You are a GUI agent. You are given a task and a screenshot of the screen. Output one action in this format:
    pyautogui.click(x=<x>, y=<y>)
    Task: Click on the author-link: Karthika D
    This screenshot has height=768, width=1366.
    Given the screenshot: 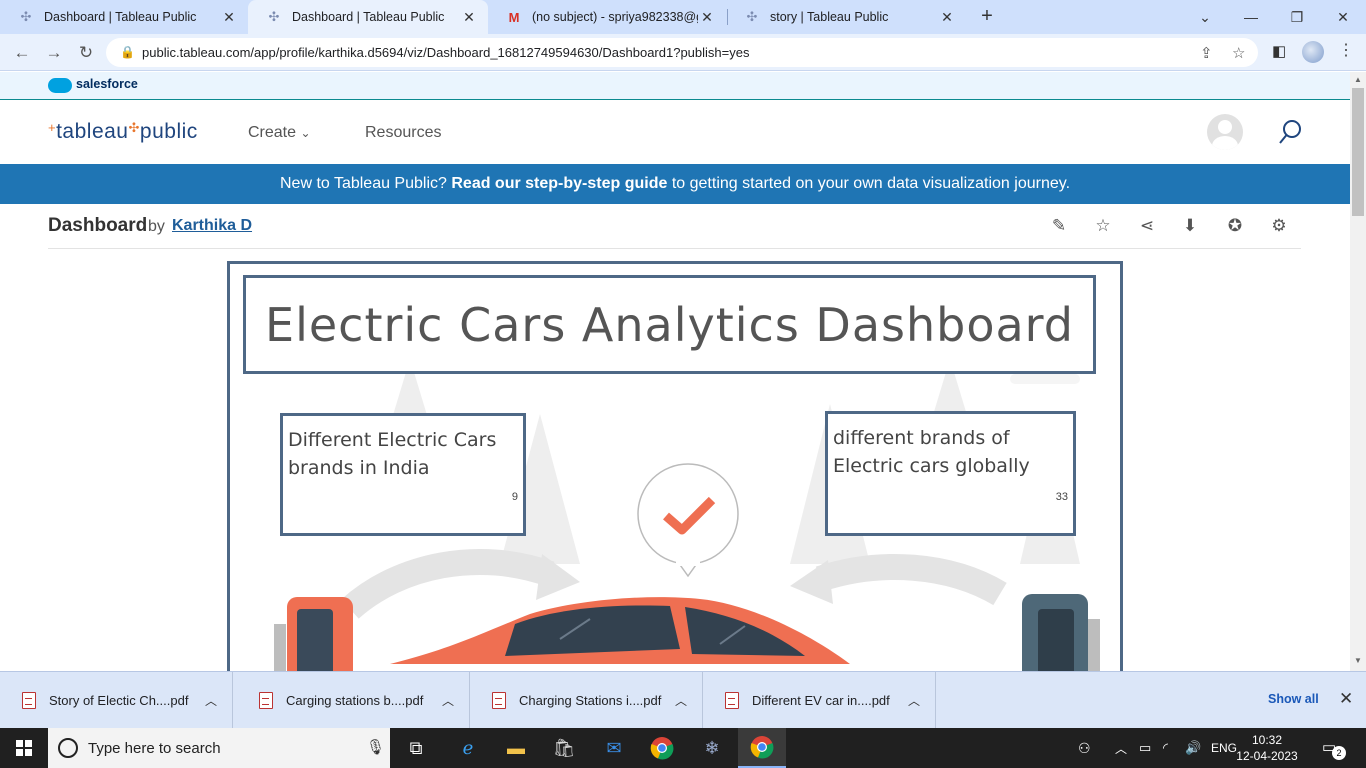 What is the action you would take?
    pyautogui.click(x=212, y=226)
    